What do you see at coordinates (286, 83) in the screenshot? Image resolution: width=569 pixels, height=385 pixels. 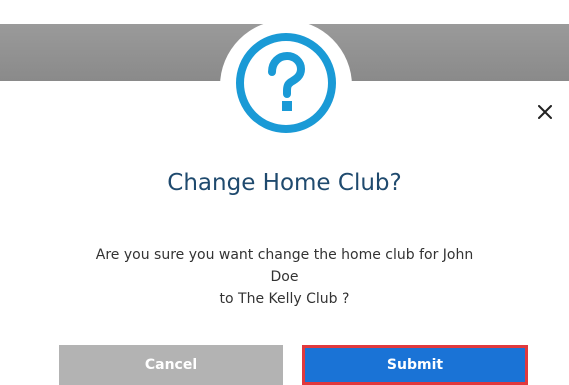 I see `question-mark-icon` at bounding box center [286, 83].